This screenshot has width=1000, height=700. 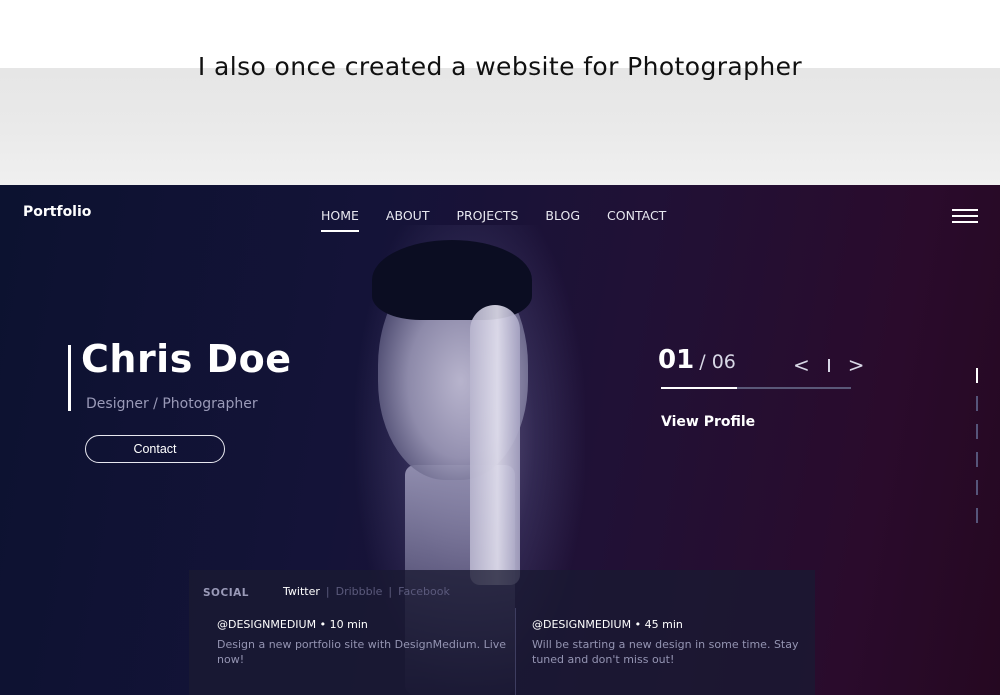 I want to click on hero-name: Chris Doe, so click(x=186, y=359).